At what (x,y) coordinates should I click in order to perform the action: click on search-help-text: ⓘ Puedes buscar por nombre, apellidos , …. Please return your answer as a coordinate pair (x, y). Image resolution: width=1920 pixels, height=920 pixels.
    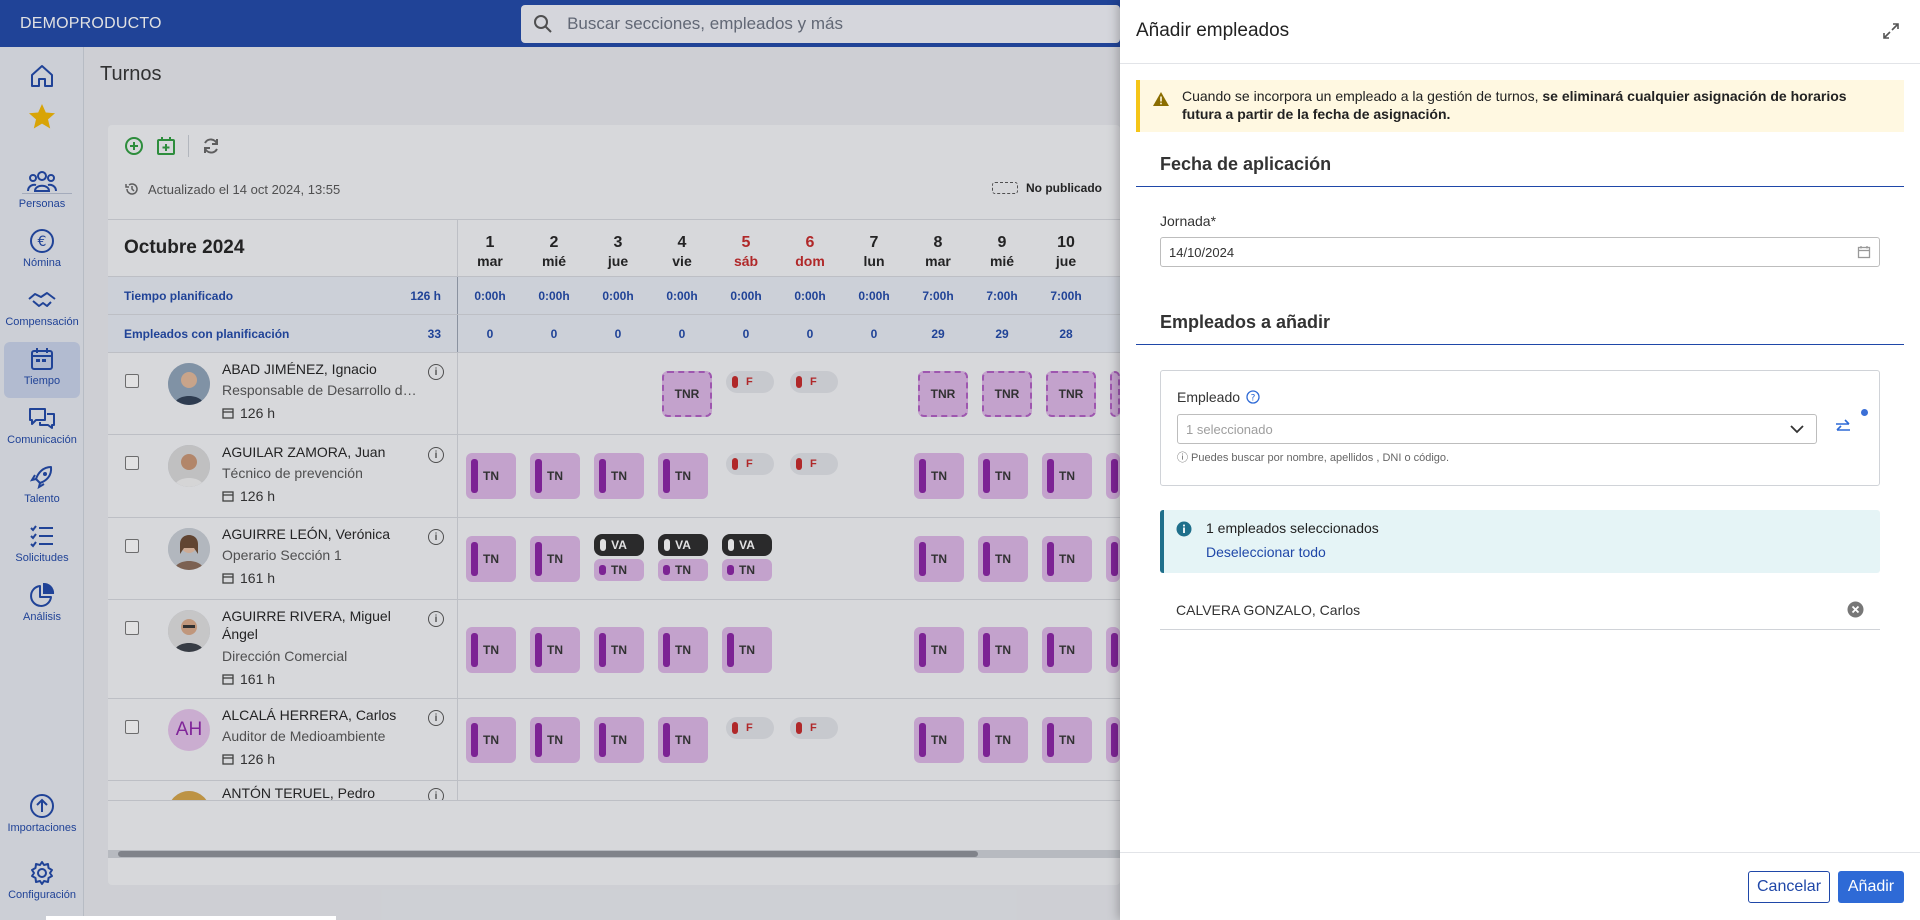
    Looking at the image, I should click on (1313, 458).